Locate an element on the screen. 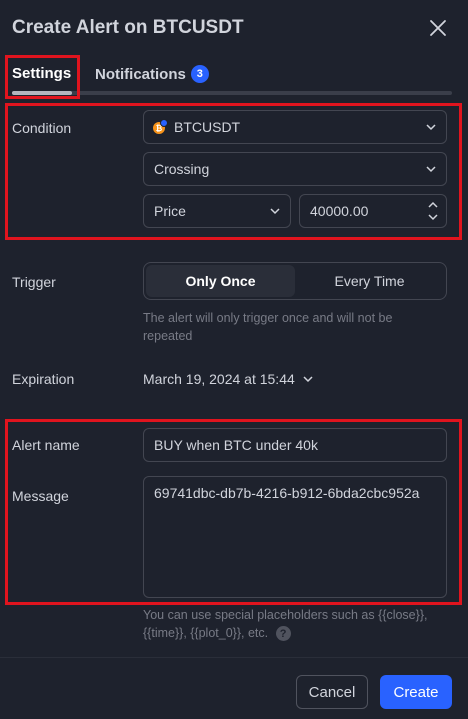 Image resolution: width=468 pixels, height=719 pixels. stepper-arrows-icon is located at coordinates (433, 211).